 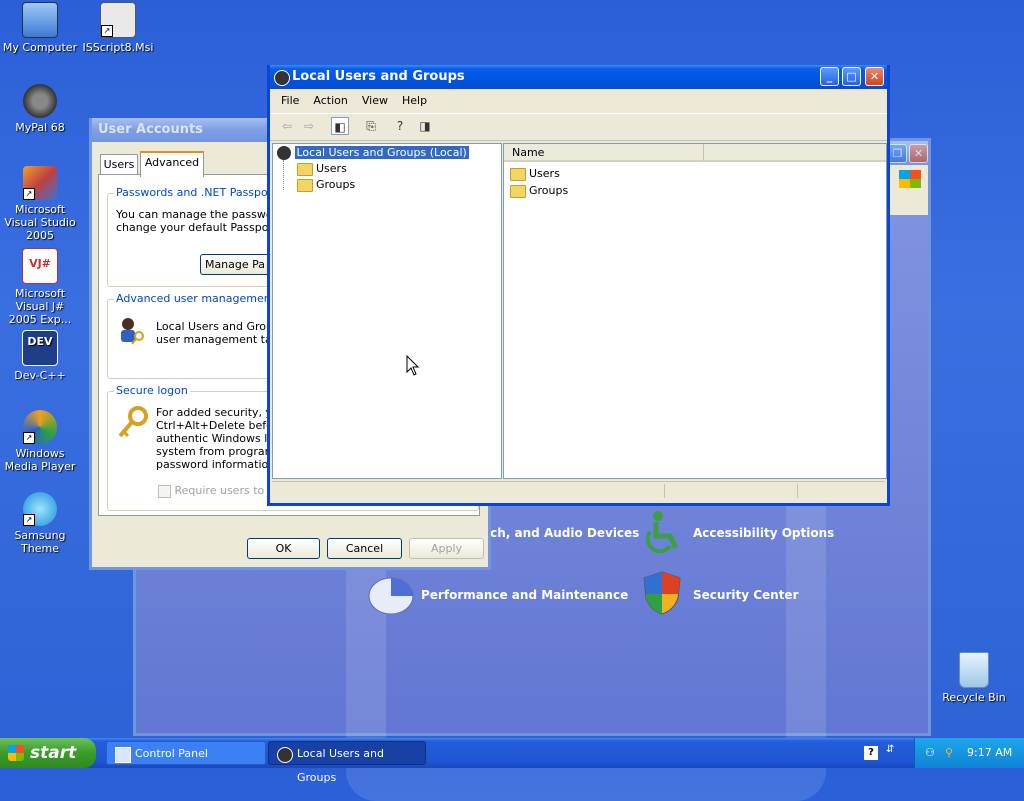 I want to click on samsung-theme-icon: ↗, so click(x=40, y=509).